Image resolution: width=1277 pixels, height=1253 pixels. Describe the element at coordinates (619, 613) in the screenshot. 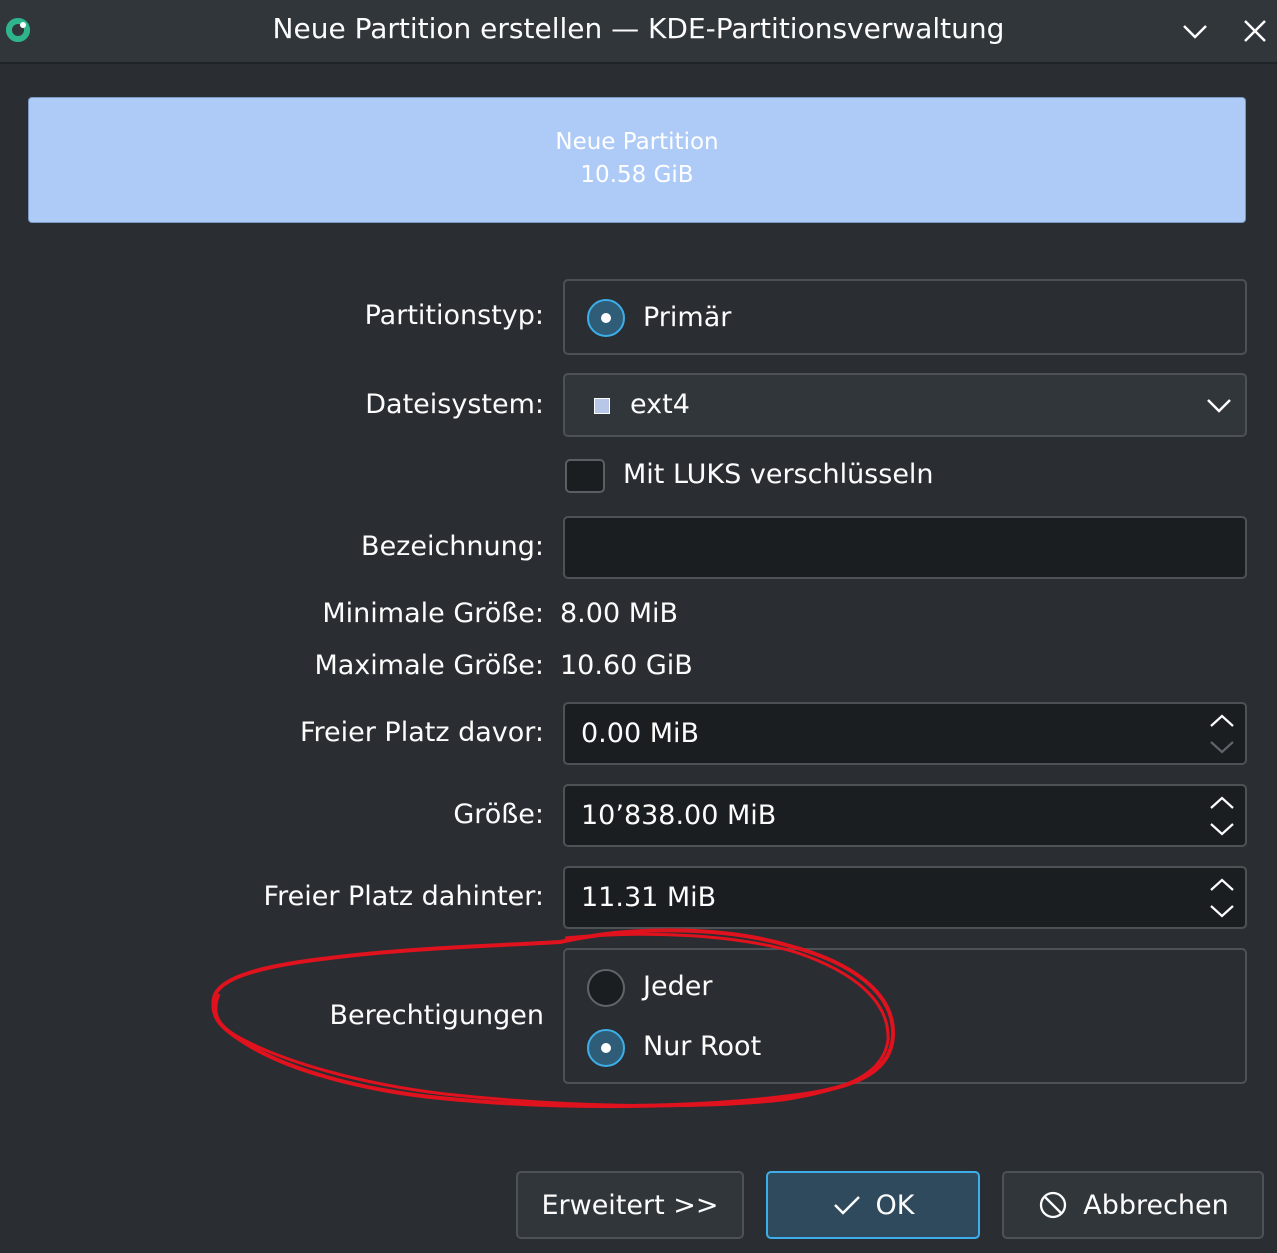

I see `min-size-value: 8.00 MiB` at that location.